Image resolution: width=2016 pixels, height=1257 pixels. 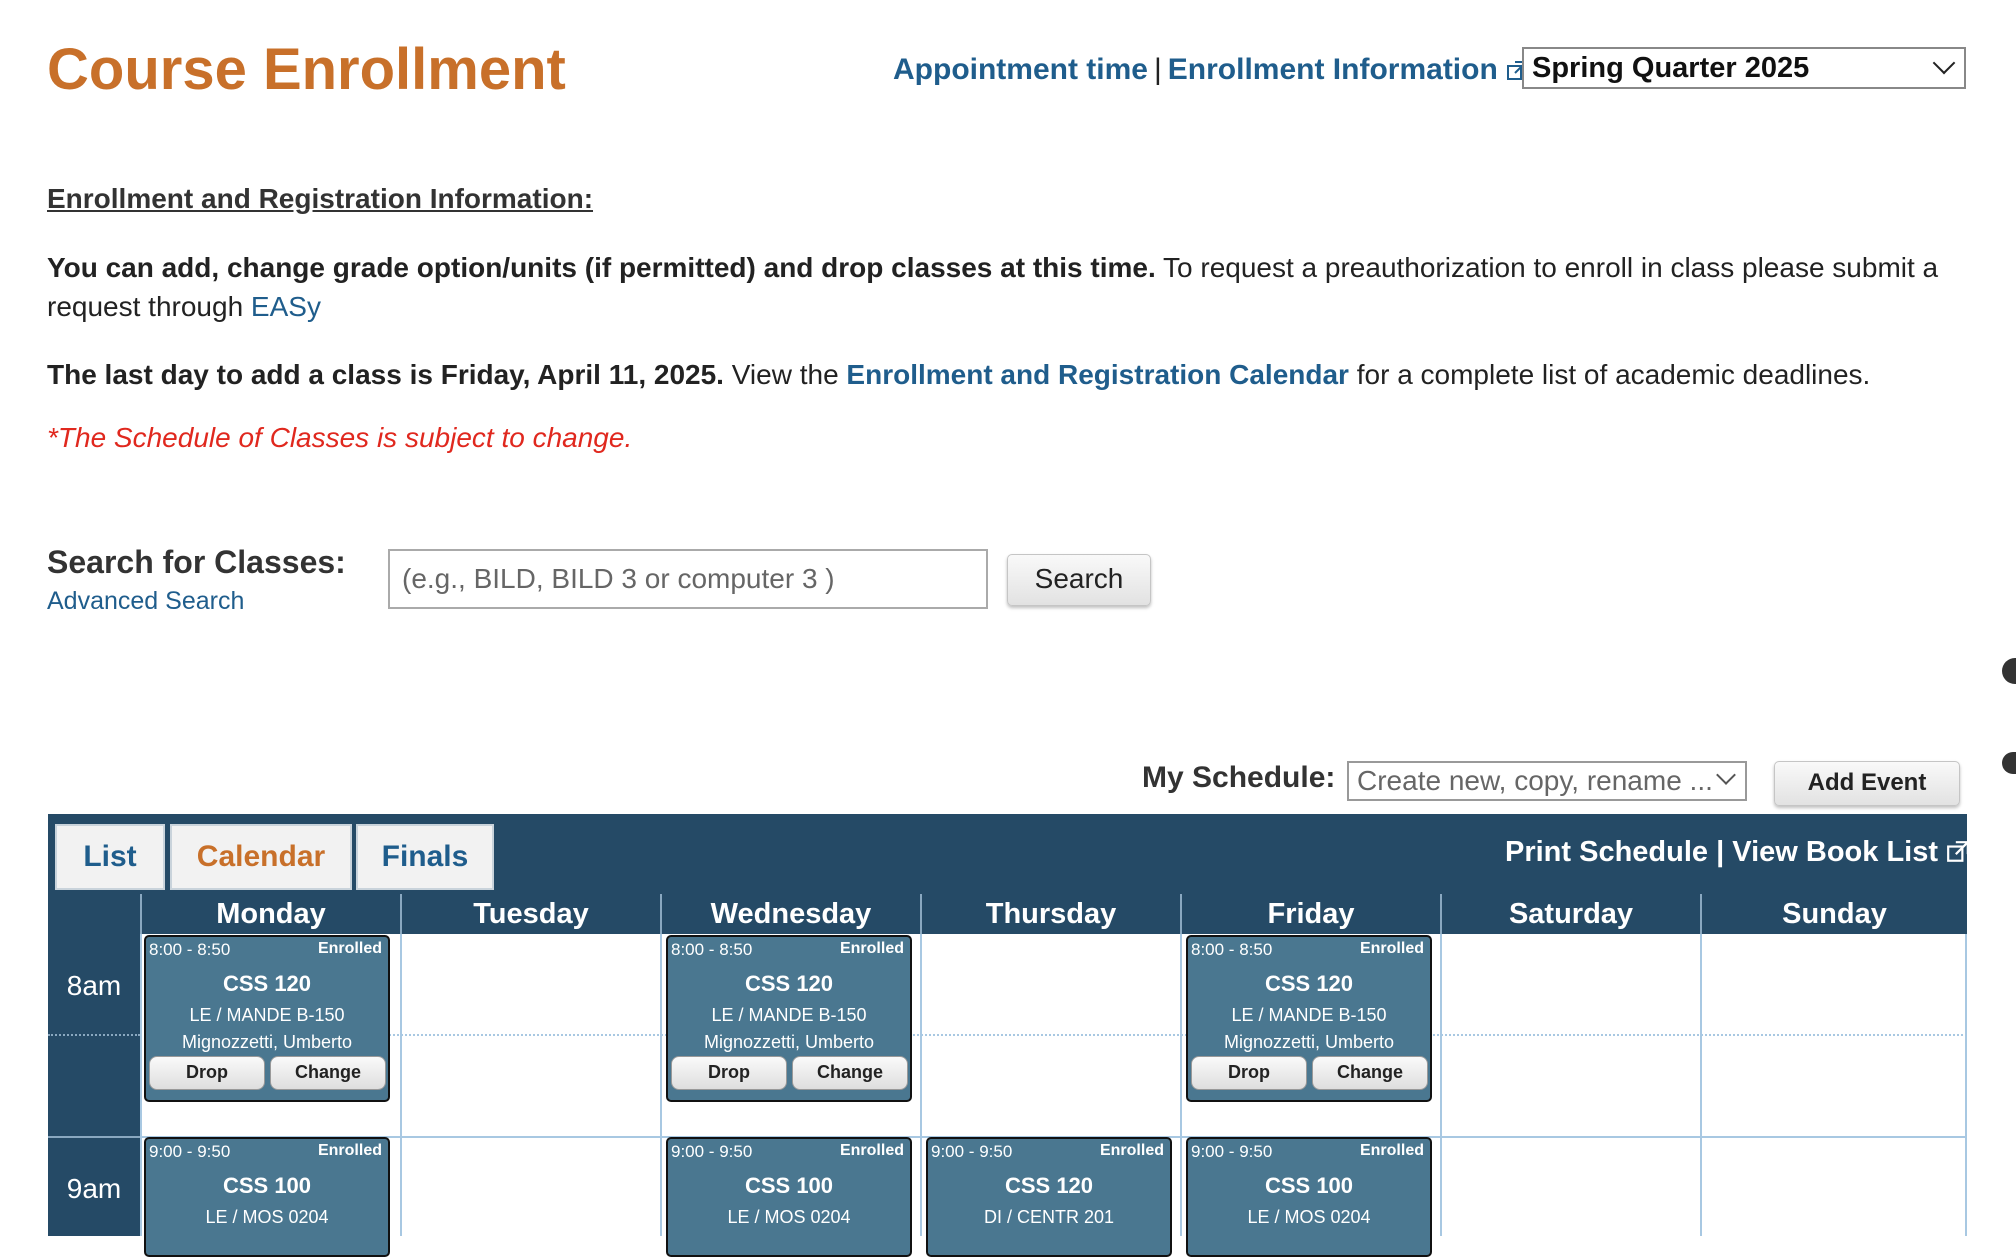 What do you see at coordinates (261, 857) in the screenshot?
I see `tab-calendar: Calendar` at bounding box center [261, 857].